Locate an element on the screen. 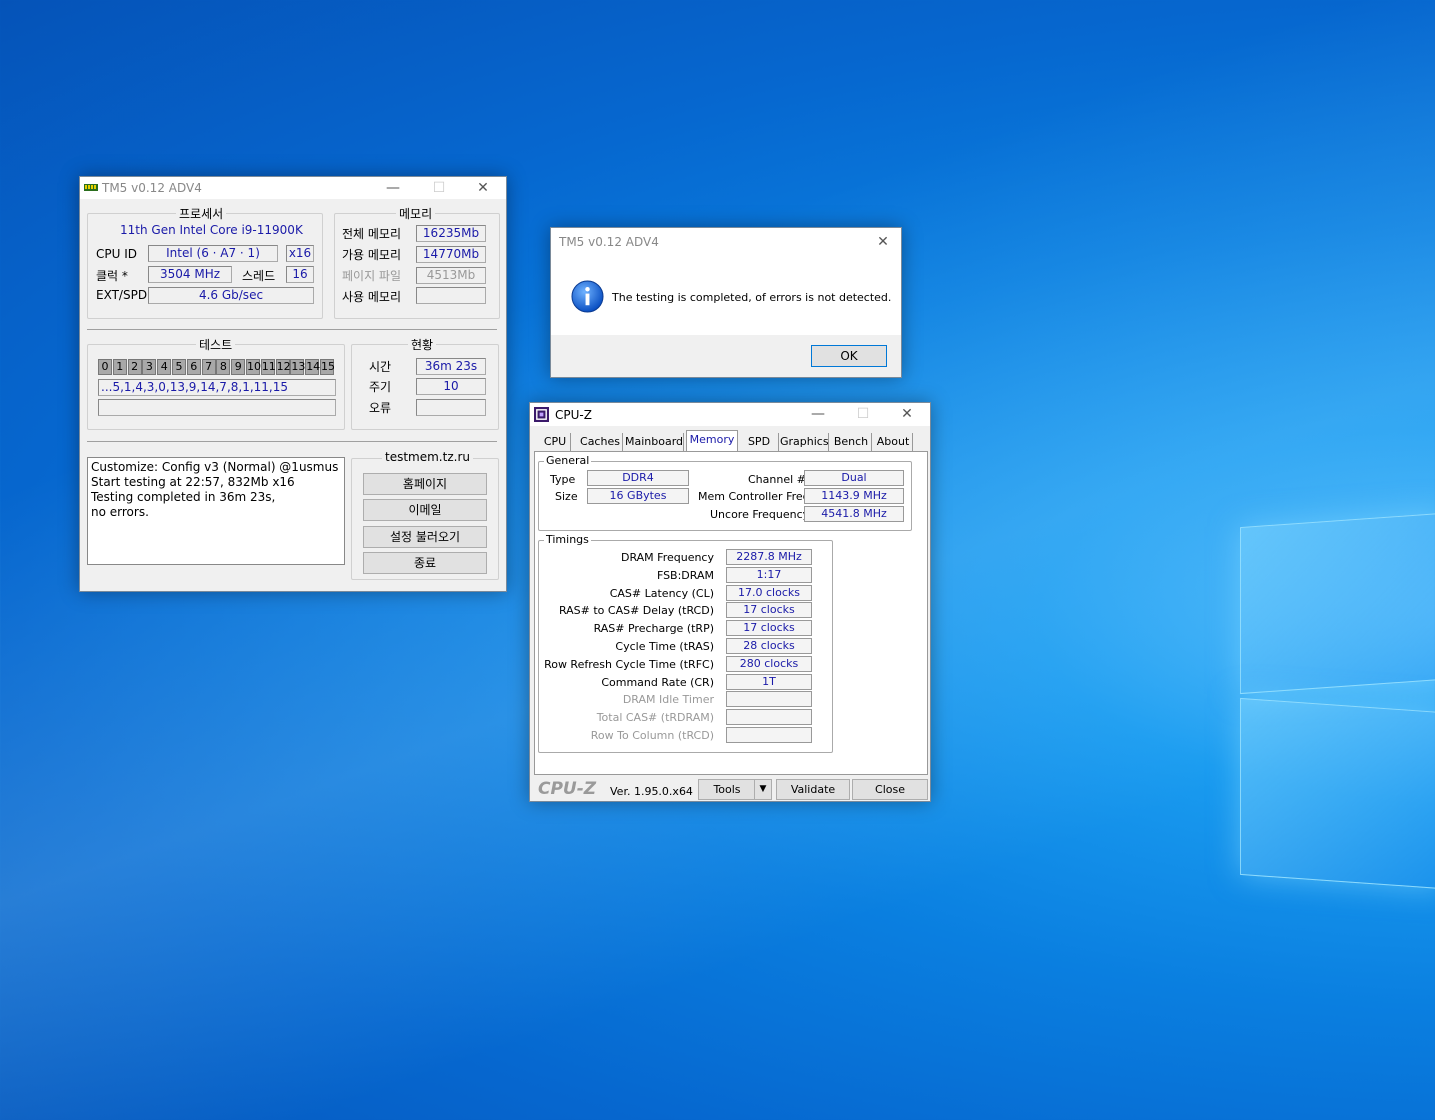  ext-spd-field: 4.6 Gb/sec is located at coordinates (231, 295).